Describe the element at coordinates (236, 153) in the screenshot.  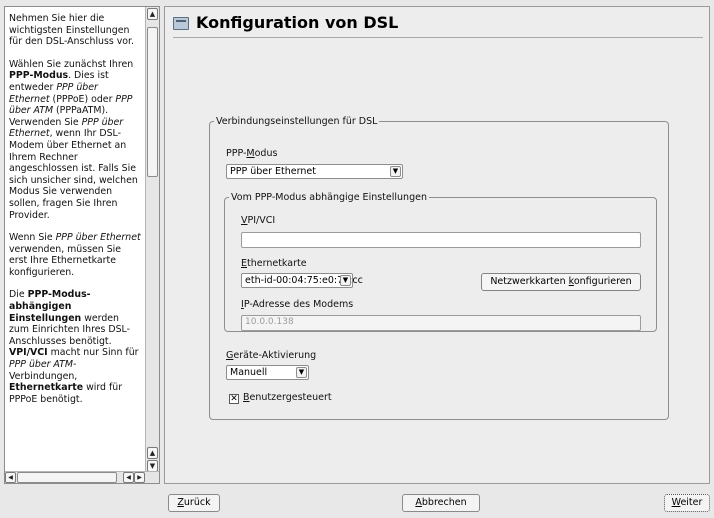
I see `ppp-mode-label-part: PPP-` at that location.